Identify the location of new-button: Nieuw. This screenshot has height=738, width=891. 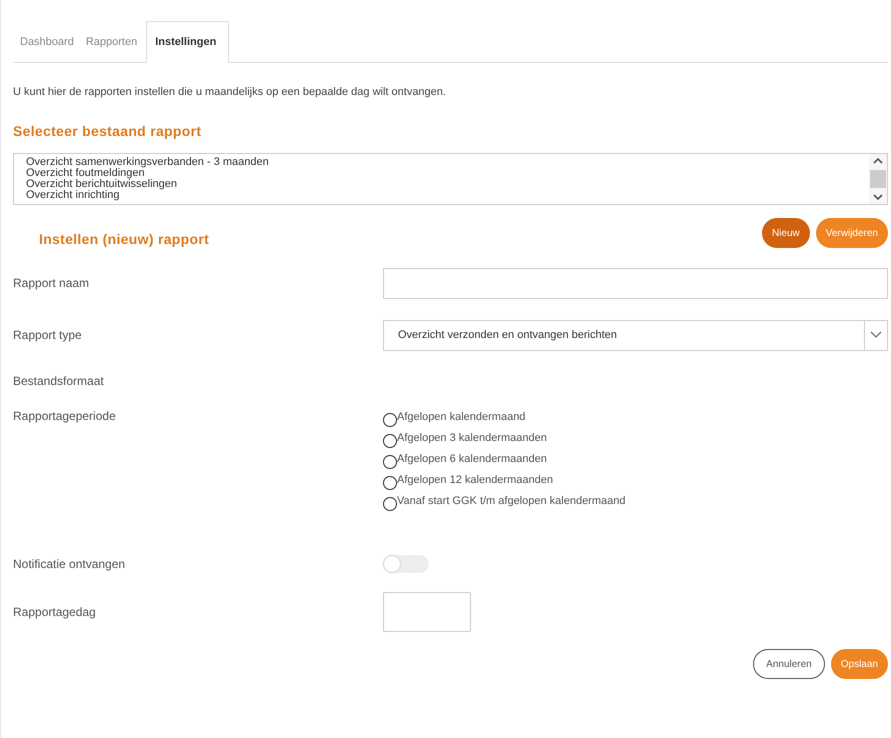
(786, 233).